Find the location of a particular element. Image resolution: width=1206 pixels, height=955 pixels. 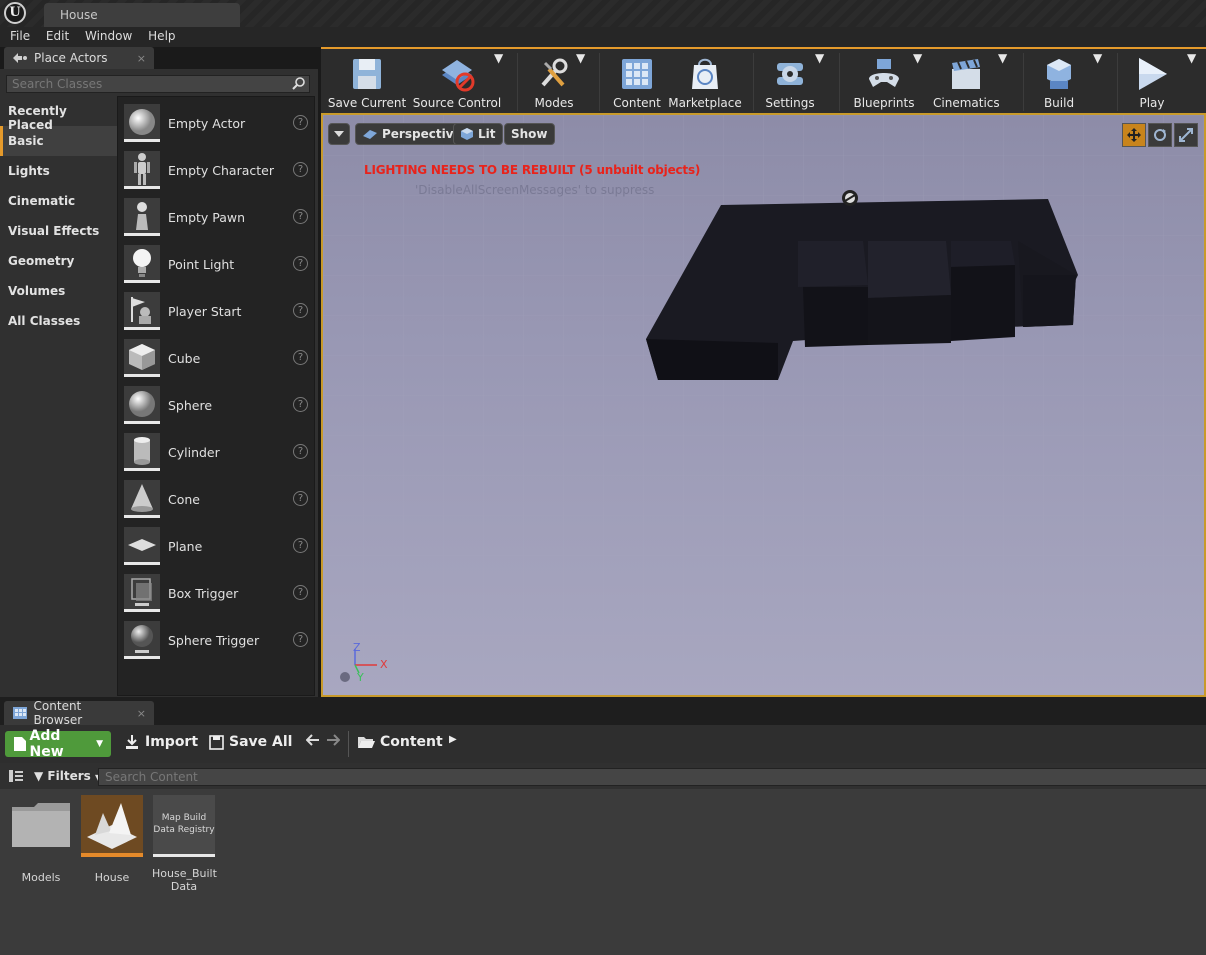

translate-mode-icon is located at coordinates (1134, 135).